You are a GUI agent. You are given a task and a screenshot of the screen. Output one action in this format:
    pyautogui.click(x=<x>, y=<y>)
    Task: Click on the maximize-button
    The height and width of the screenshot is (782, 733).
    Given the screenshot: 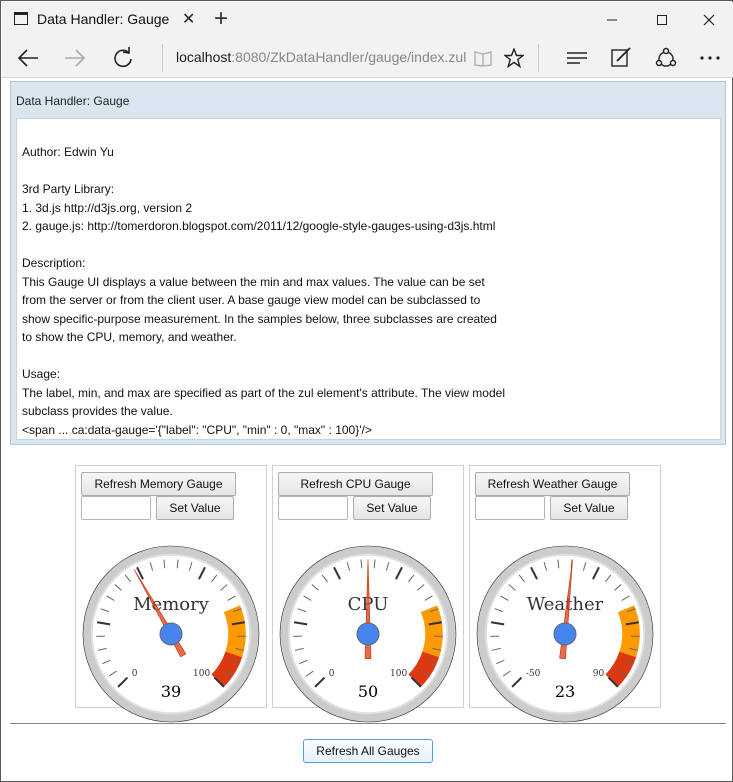 What is the action you would take?
    pyautogui.click(x=662, y=20)
    